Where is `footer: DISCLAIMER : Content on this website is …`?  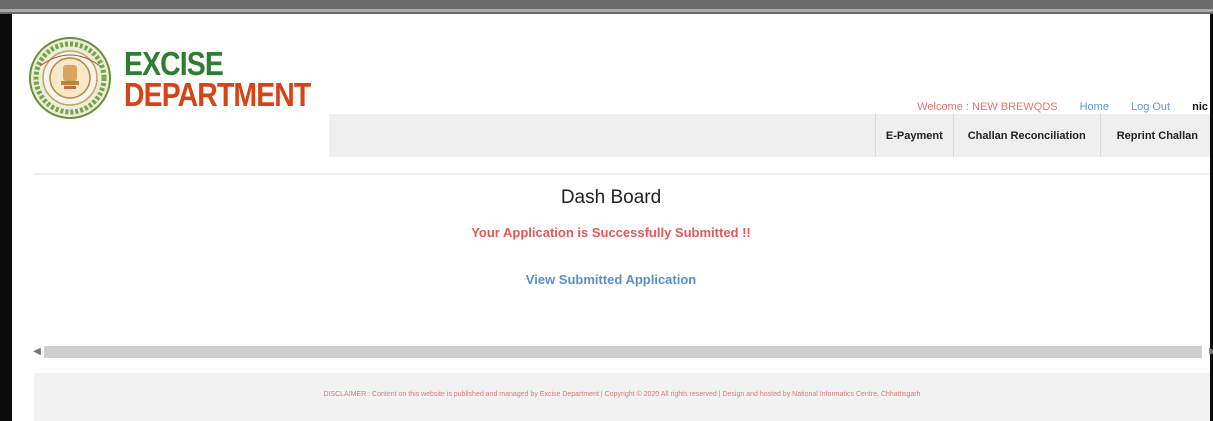
footer: DISCLAIMER : Content on this website is … is located at coordinates (622, 397).